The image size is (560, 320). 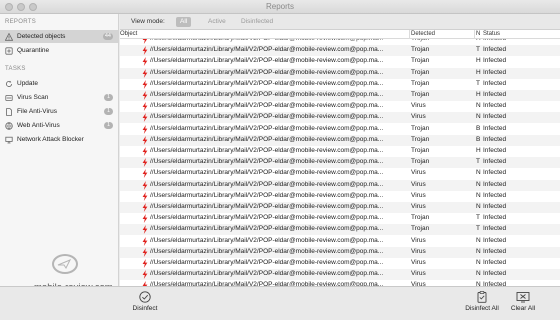 I want to click on column-header-detected: Detected, so click(x=423, y=34).